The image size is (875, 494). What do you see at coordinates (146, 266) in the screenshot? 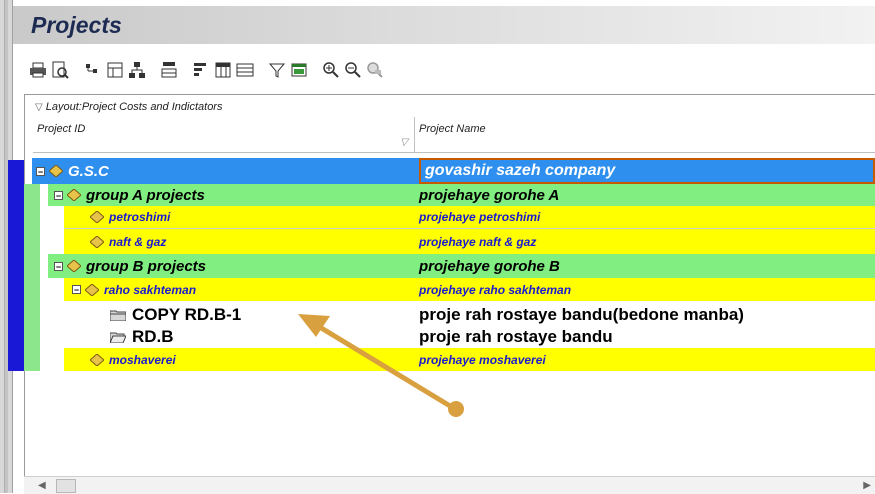
I see `project-id-text: group B projects` at bounding box center [146, 266].